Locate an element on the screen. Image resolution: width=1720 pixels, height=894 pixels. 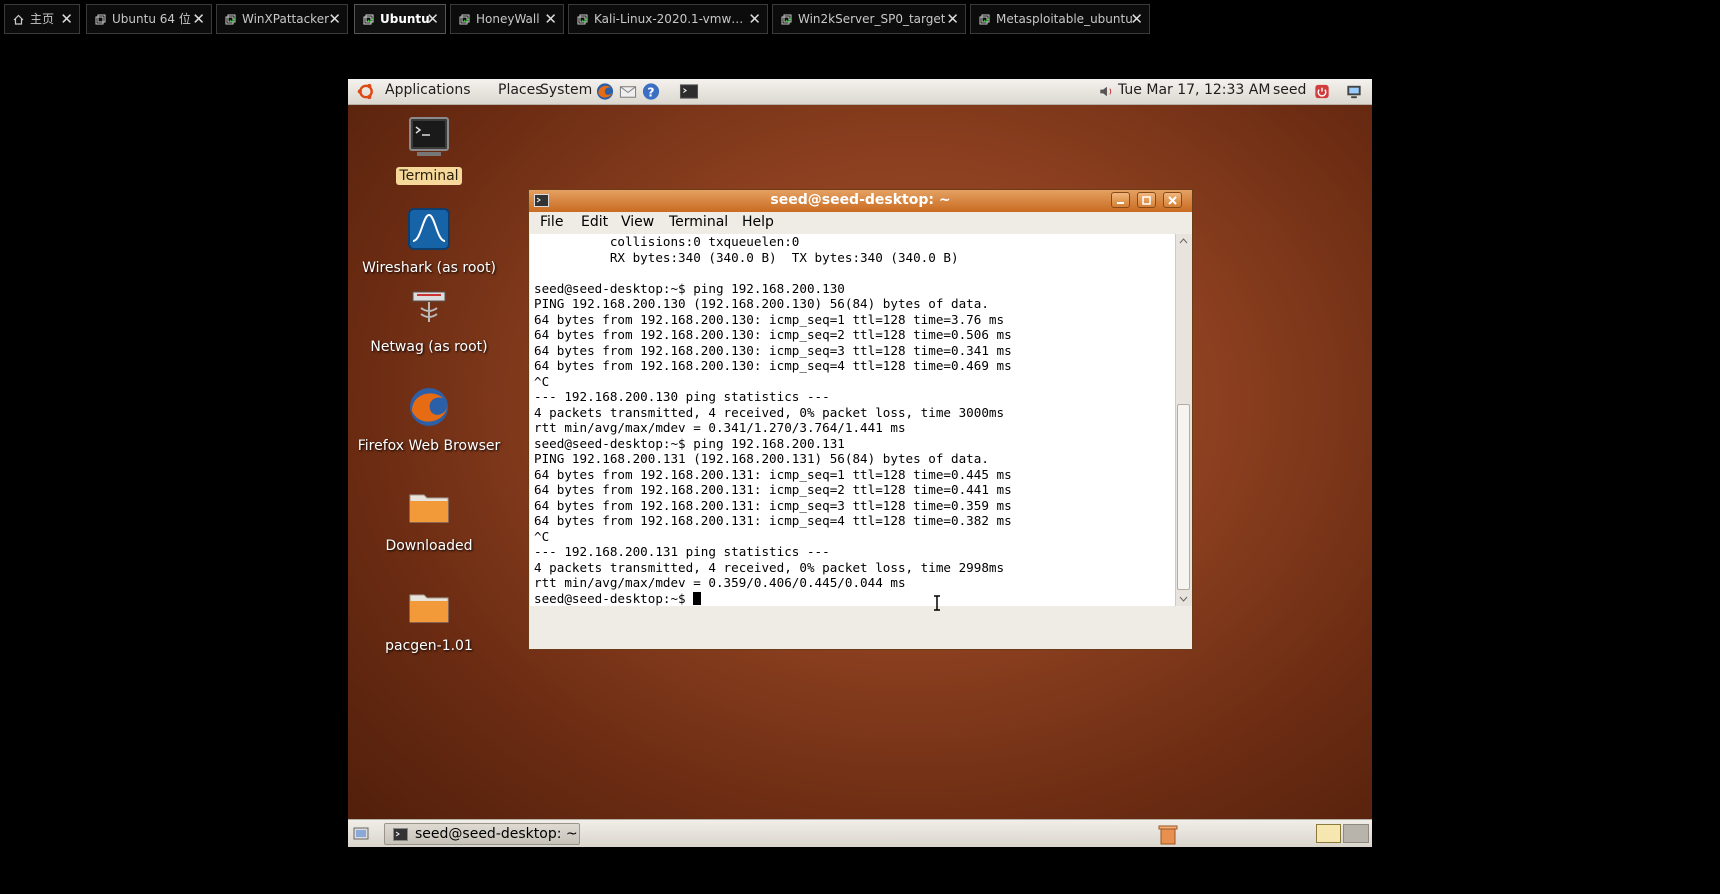
volume-icon is located at coordinates (1106, 91).